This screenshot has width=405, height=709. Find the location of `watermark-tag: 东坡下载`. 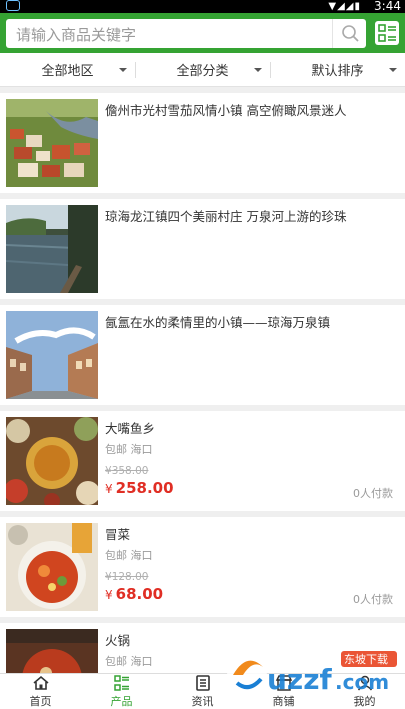

watermark-tag: 东坡下载 is located at coordinates (366, 659).